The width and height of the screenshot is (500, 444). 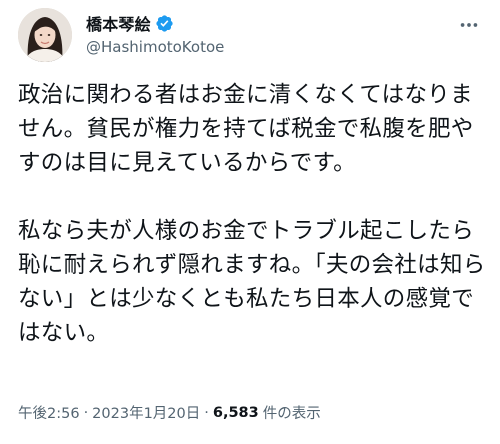 What do you see at coordinates (118, 23) in the screenshot?
I see `display-name: 橋本琴絵` at bounding box center [118, 23].